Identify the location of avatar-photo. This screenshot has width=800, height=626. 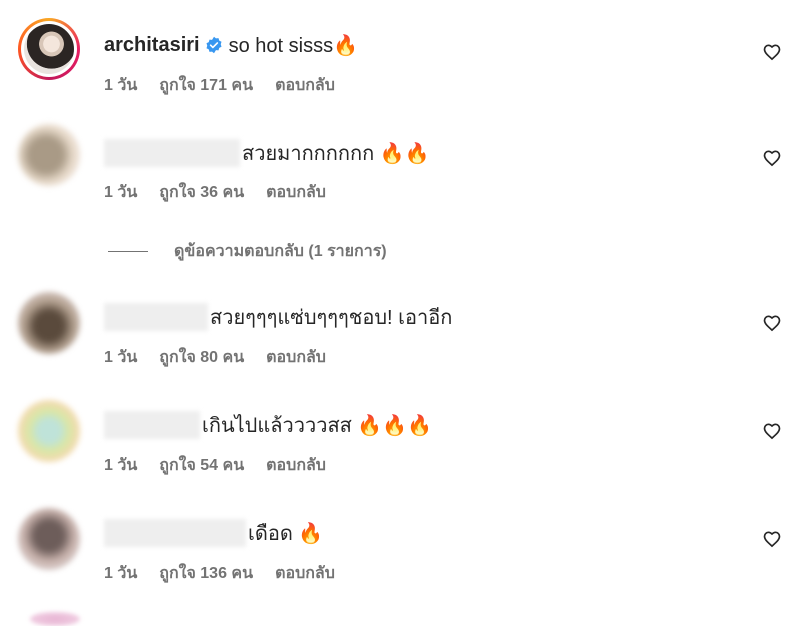
(49, 49).